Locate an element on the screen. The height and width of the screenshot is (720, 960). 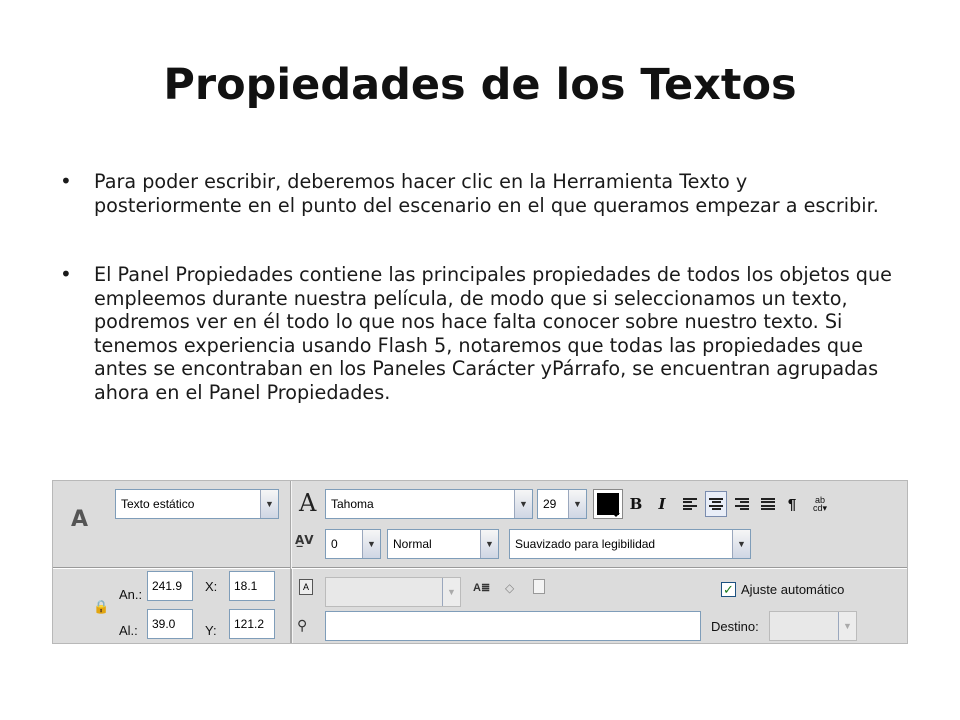
text-tool-icon: A is located at coordinates (80, 519).